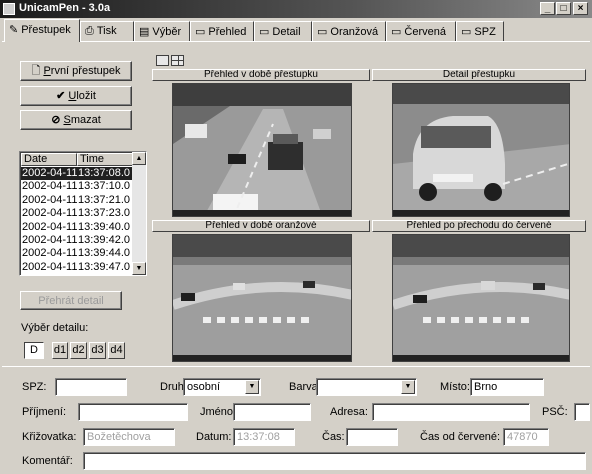 Image resolution: width=592 pixels, height=474 pixels. Describe the element at coordinates (104, 173) in the screenshot. I see `list-item-time: 13:37:08.0` at that location.